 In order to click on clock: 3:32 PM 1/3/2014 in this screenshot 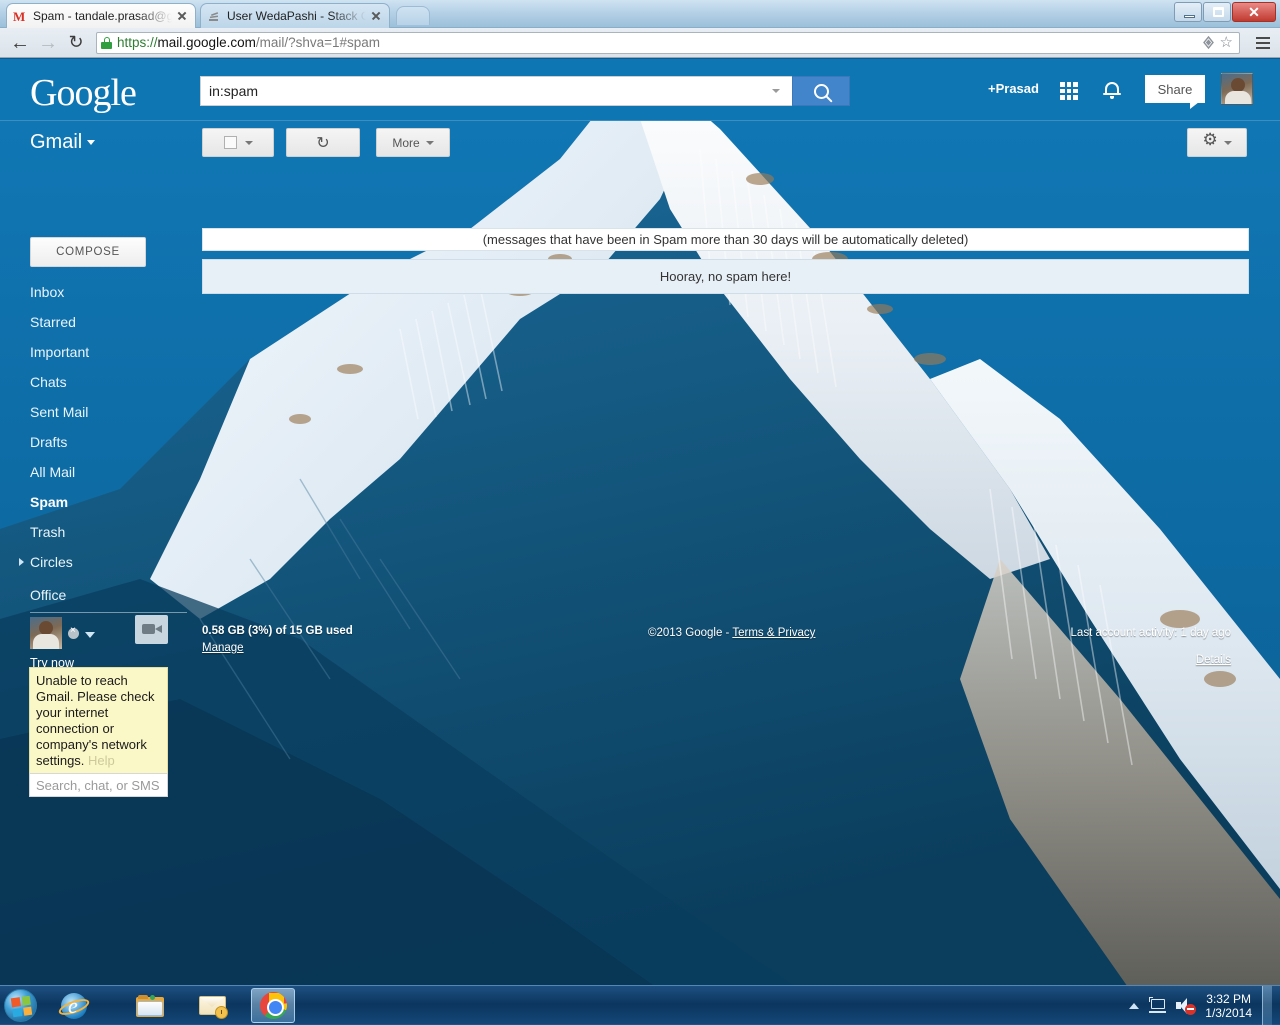, I will do `click(1228, 1006)`.